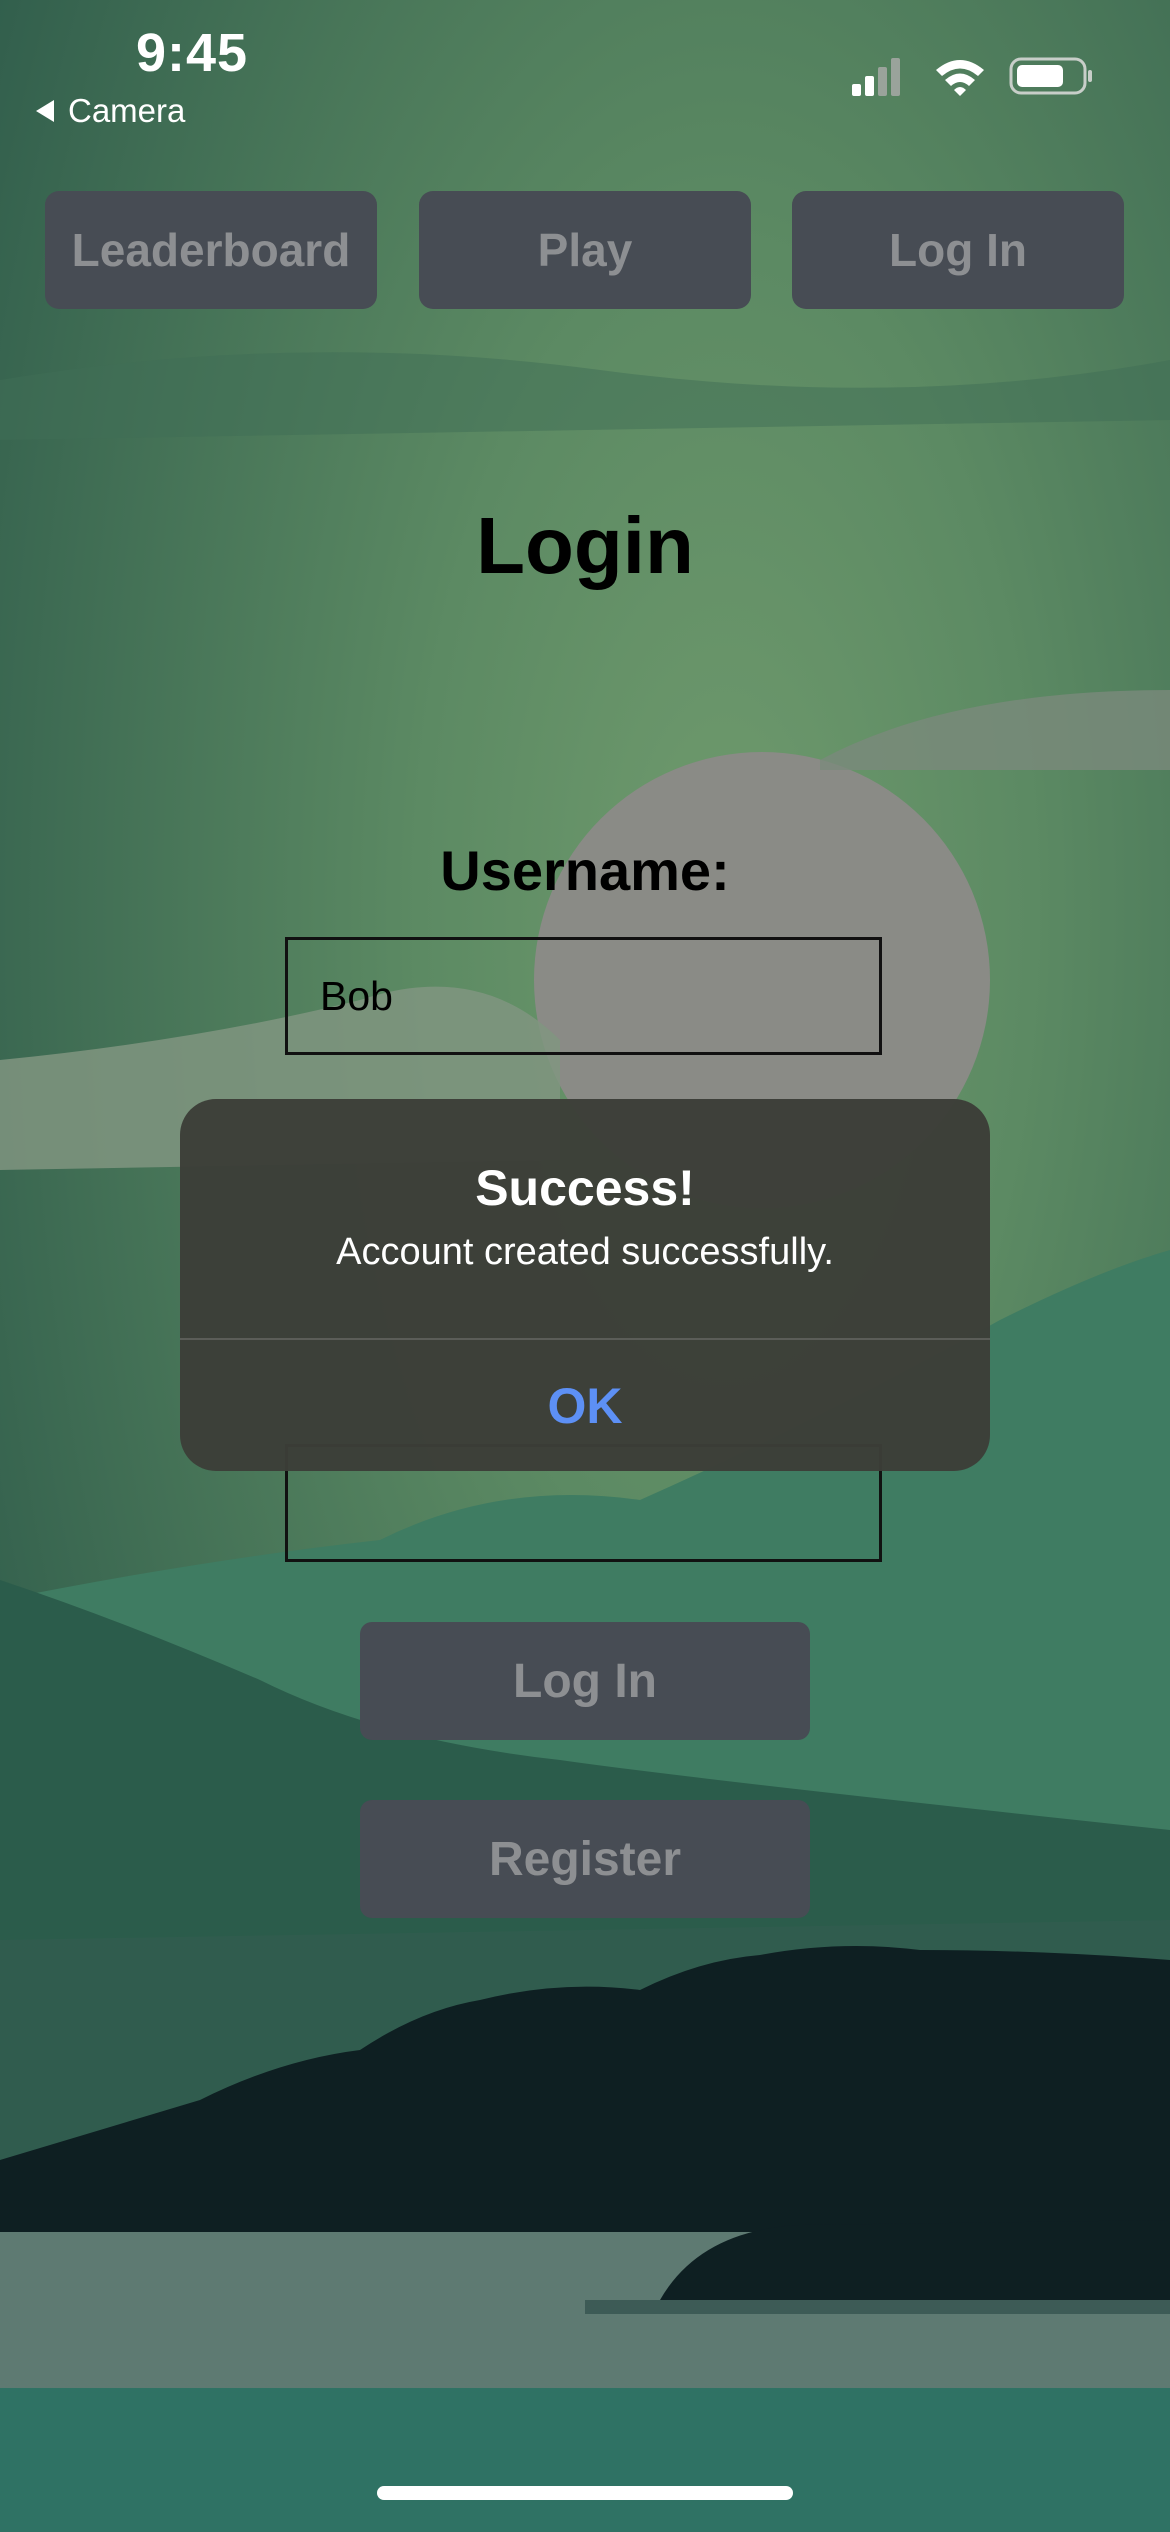  What do you see at coordinates (127, 110) in the screenshot?
I see `back-app-label: Camera` at bounding box center [127, 110].